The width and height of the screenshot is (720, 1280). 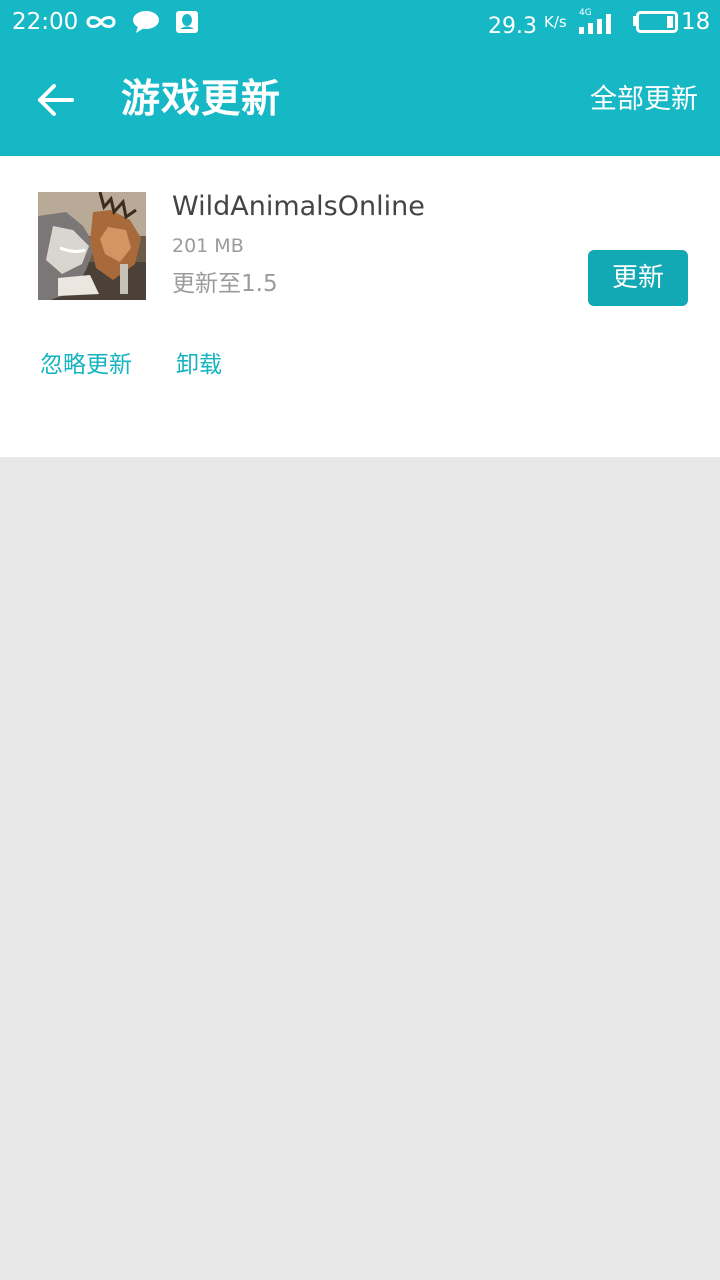 I want to click on infinity-icon, so click(x=101, y=22).